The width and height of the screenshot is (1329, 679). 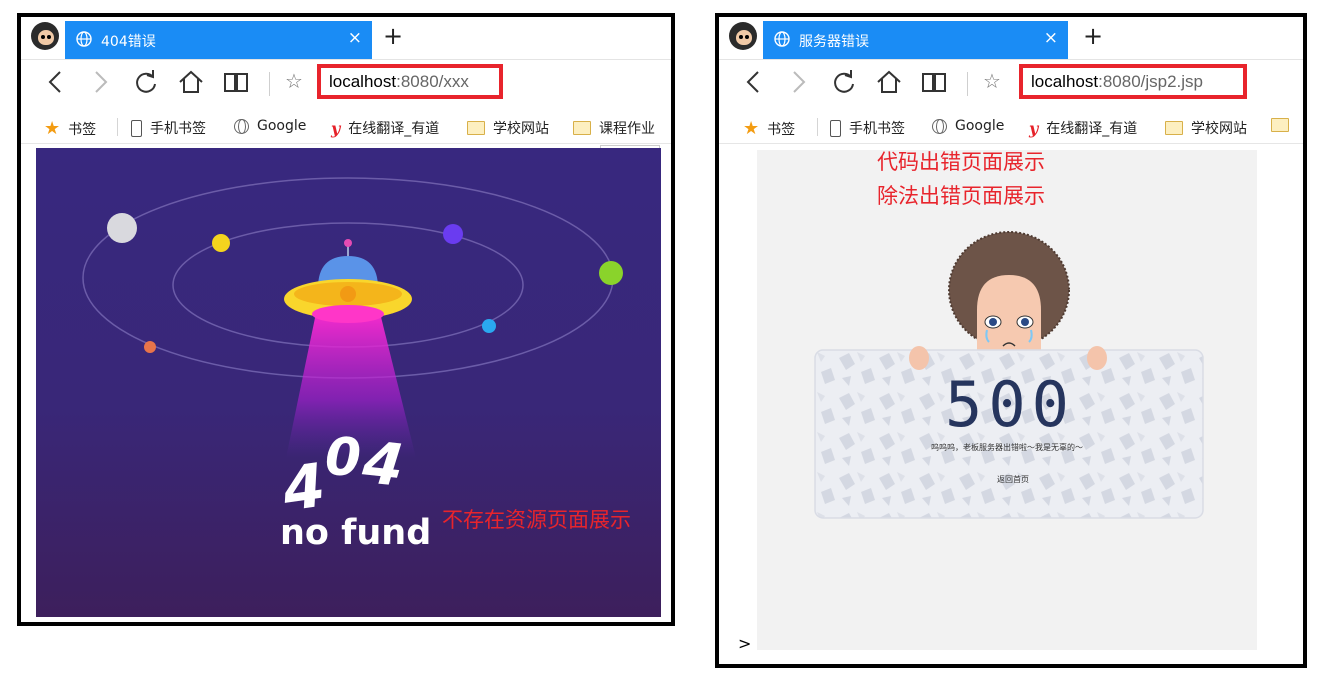 I want to click on caption-no-fund: no fund, so click(x=356, y=533).